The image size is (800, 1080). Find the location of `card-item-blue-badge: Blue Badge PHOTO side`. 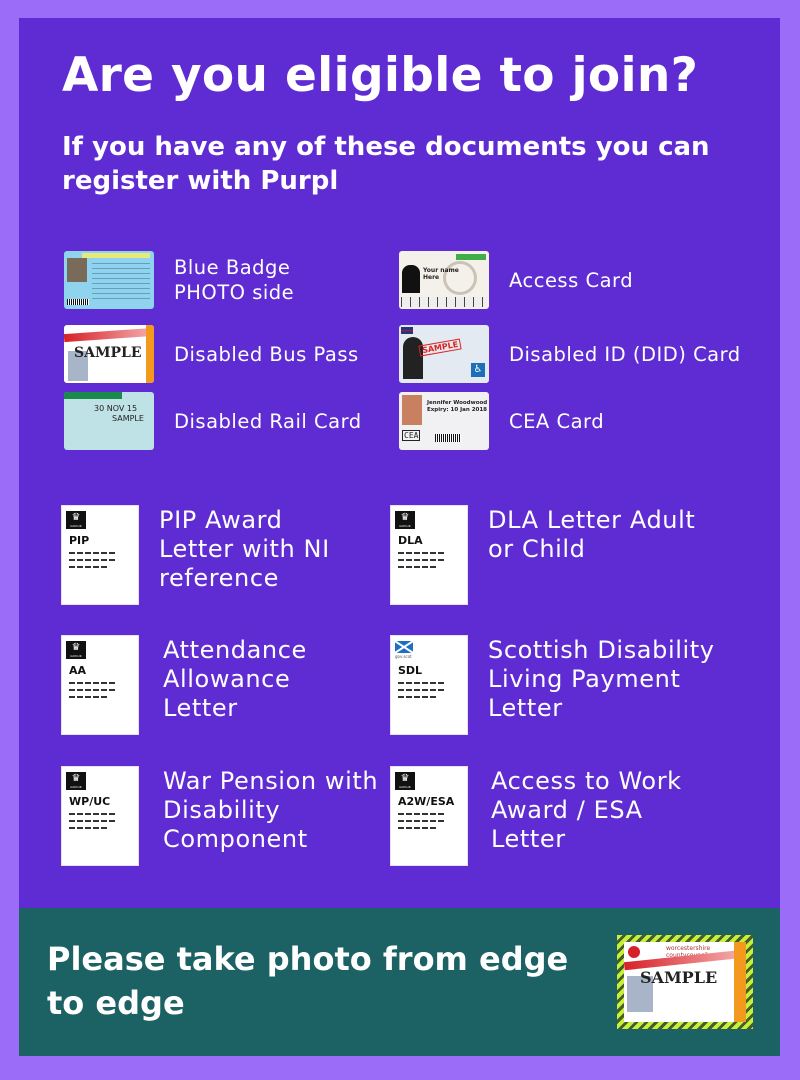

card-item-blue-badge: Blue Badge PHOTO side is located at coordinates (194, 280).